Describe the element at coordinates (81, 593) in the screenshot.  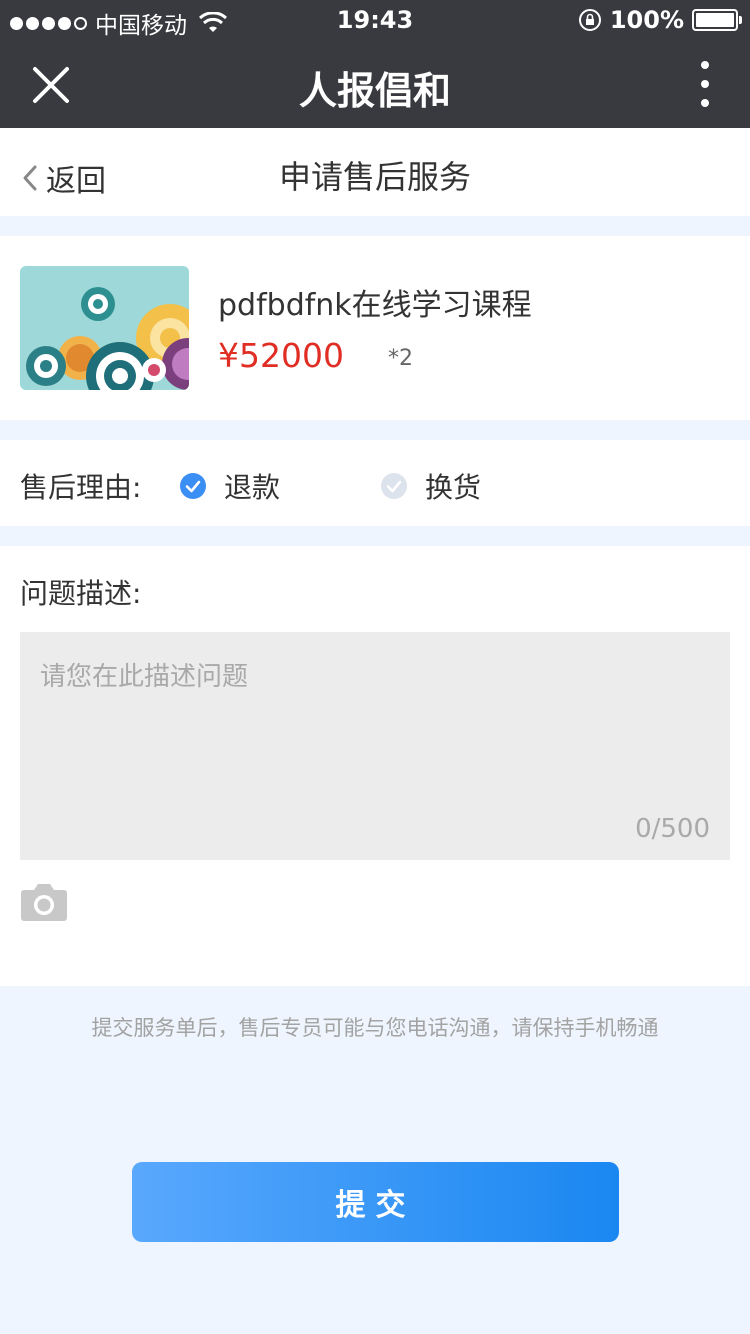
I see `description-label: 问题描述:` at that location.